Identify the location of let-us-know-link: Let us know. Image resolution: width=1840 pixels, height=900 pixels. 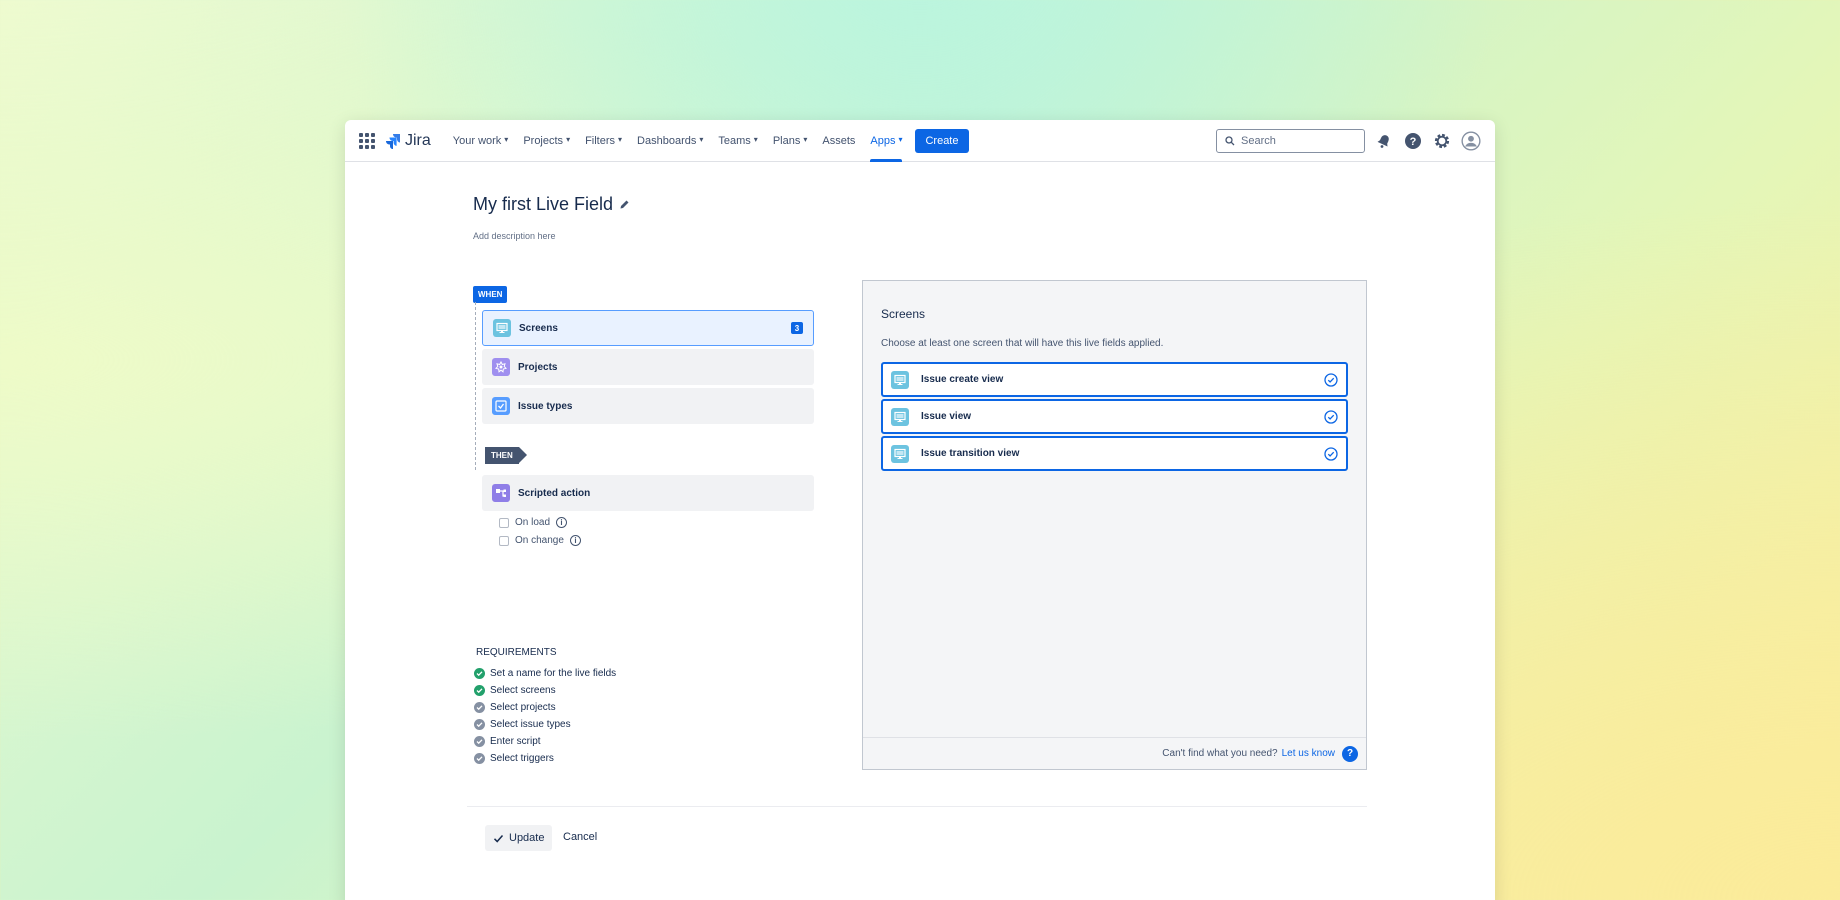
(1308, 753).